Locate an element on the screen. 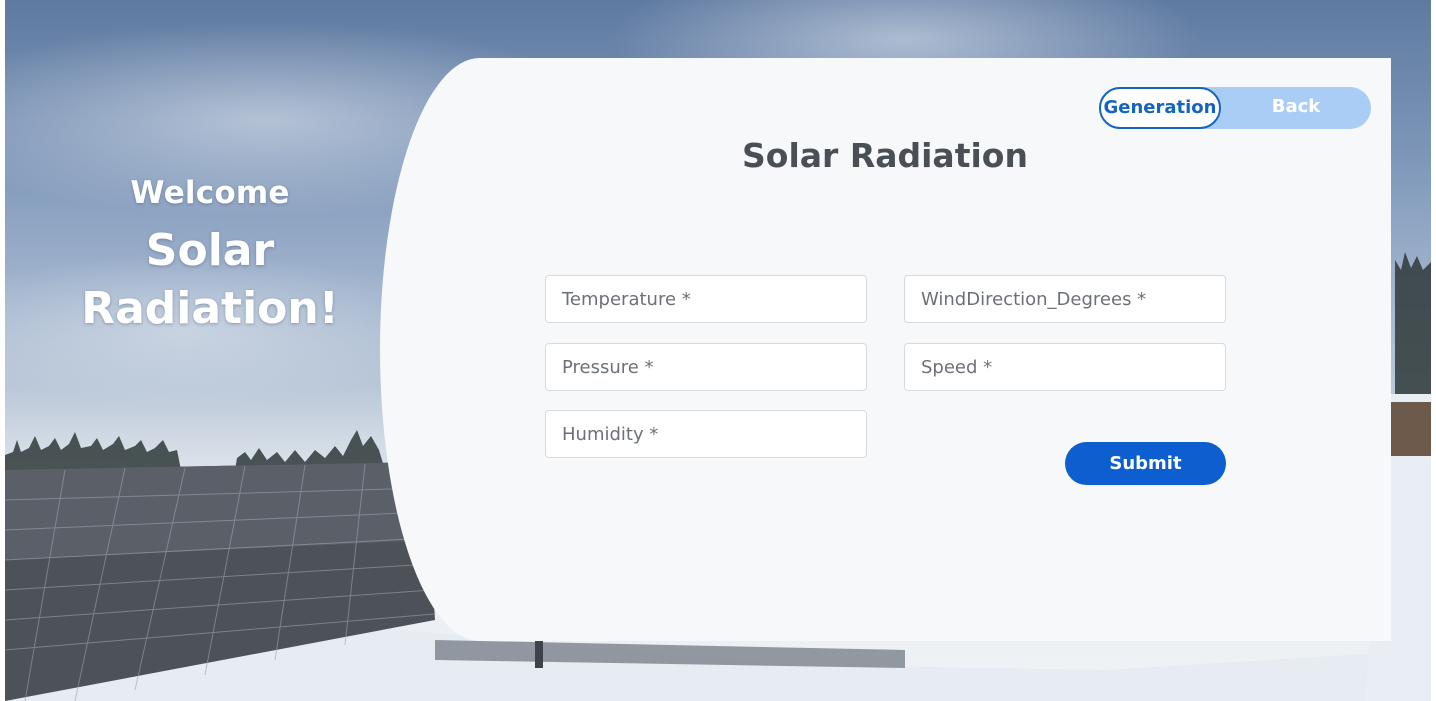 This screenshot has height=701, width=1436. humidity-input is located at coordinates (706, 434).